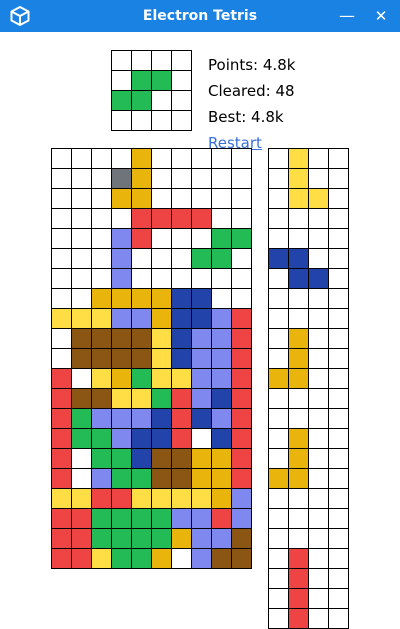 The height and width of the screenshot is (629, 400). I want to click on close-button: ✕, so click(381, 16).